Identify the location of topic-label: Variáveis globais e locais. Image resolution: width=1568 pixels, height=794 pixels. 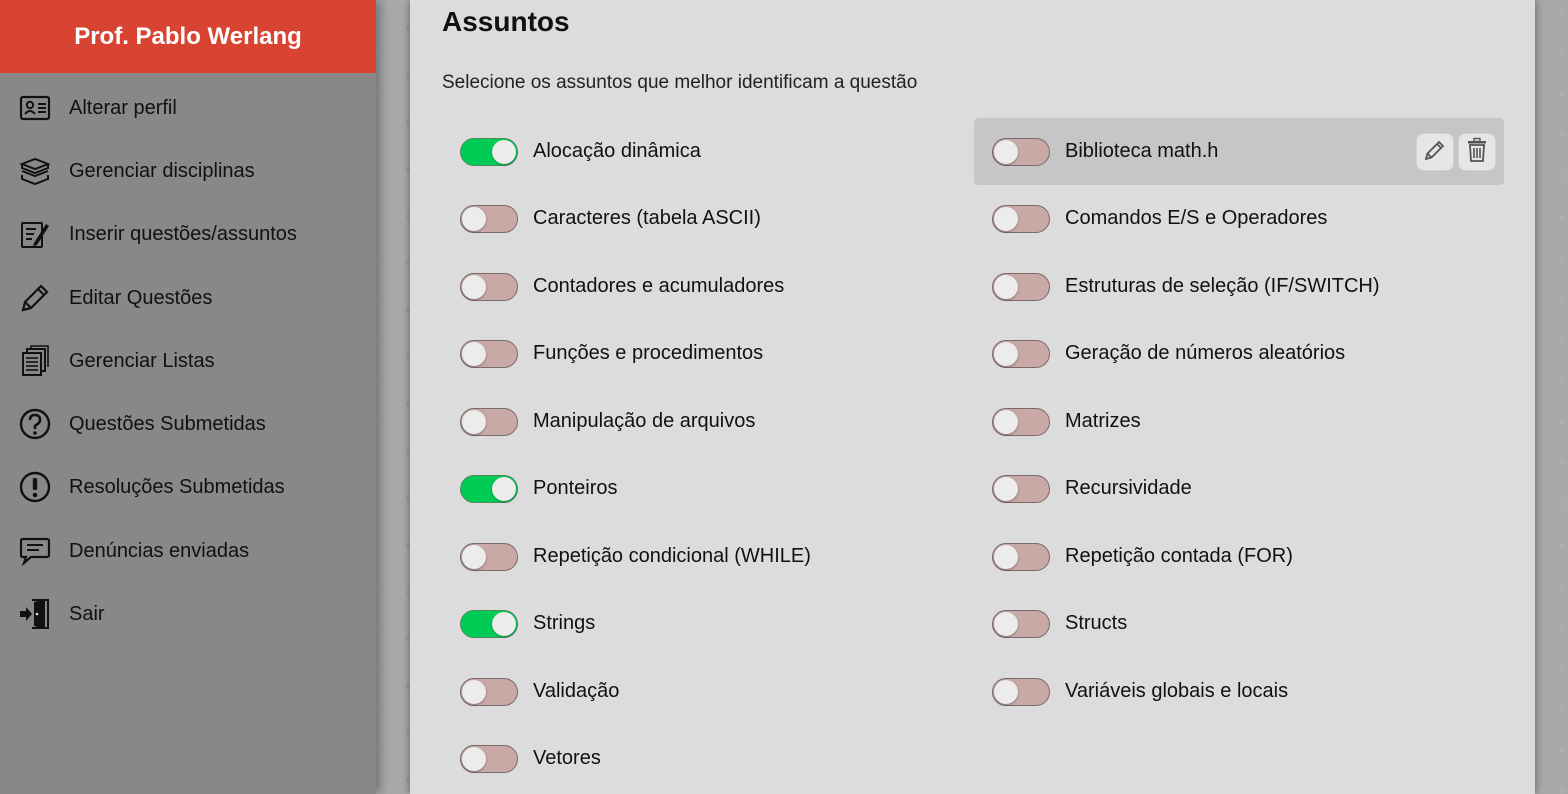
(1177, 691).